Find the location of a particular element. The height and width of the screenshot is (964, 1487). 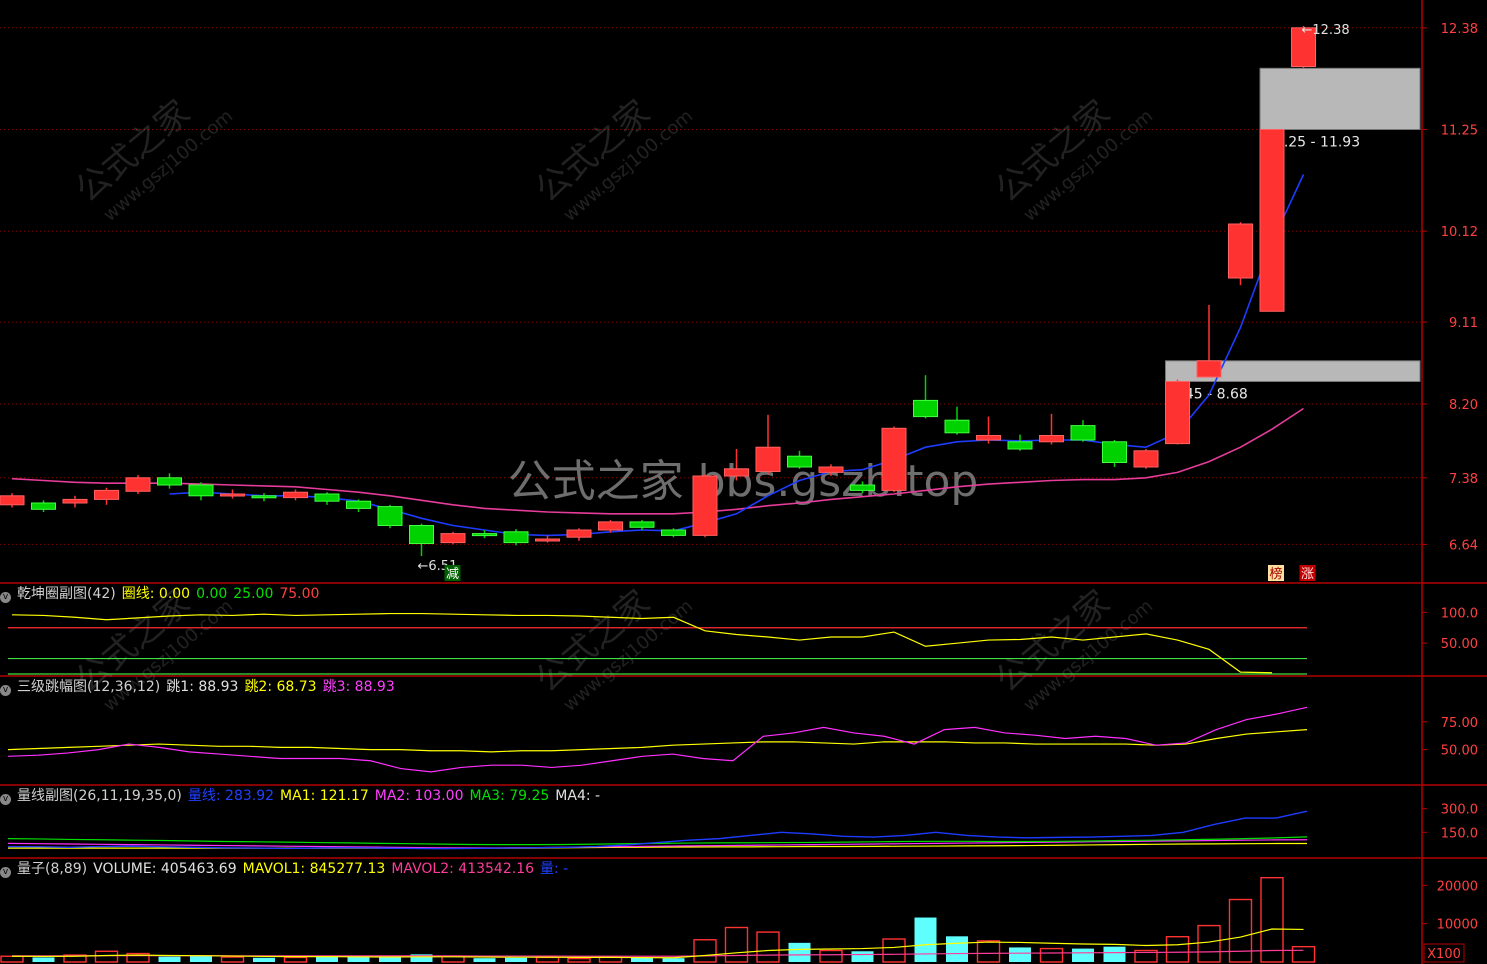

tag-bang: 榜 is located at coordinates (1275, 574).